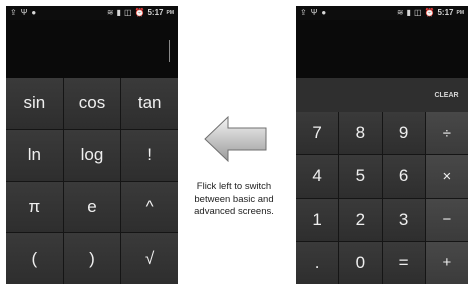 Image resolution: width=468 pixels, height=289 pixels. I want to click on key-sin: sin, so click(34, 103).